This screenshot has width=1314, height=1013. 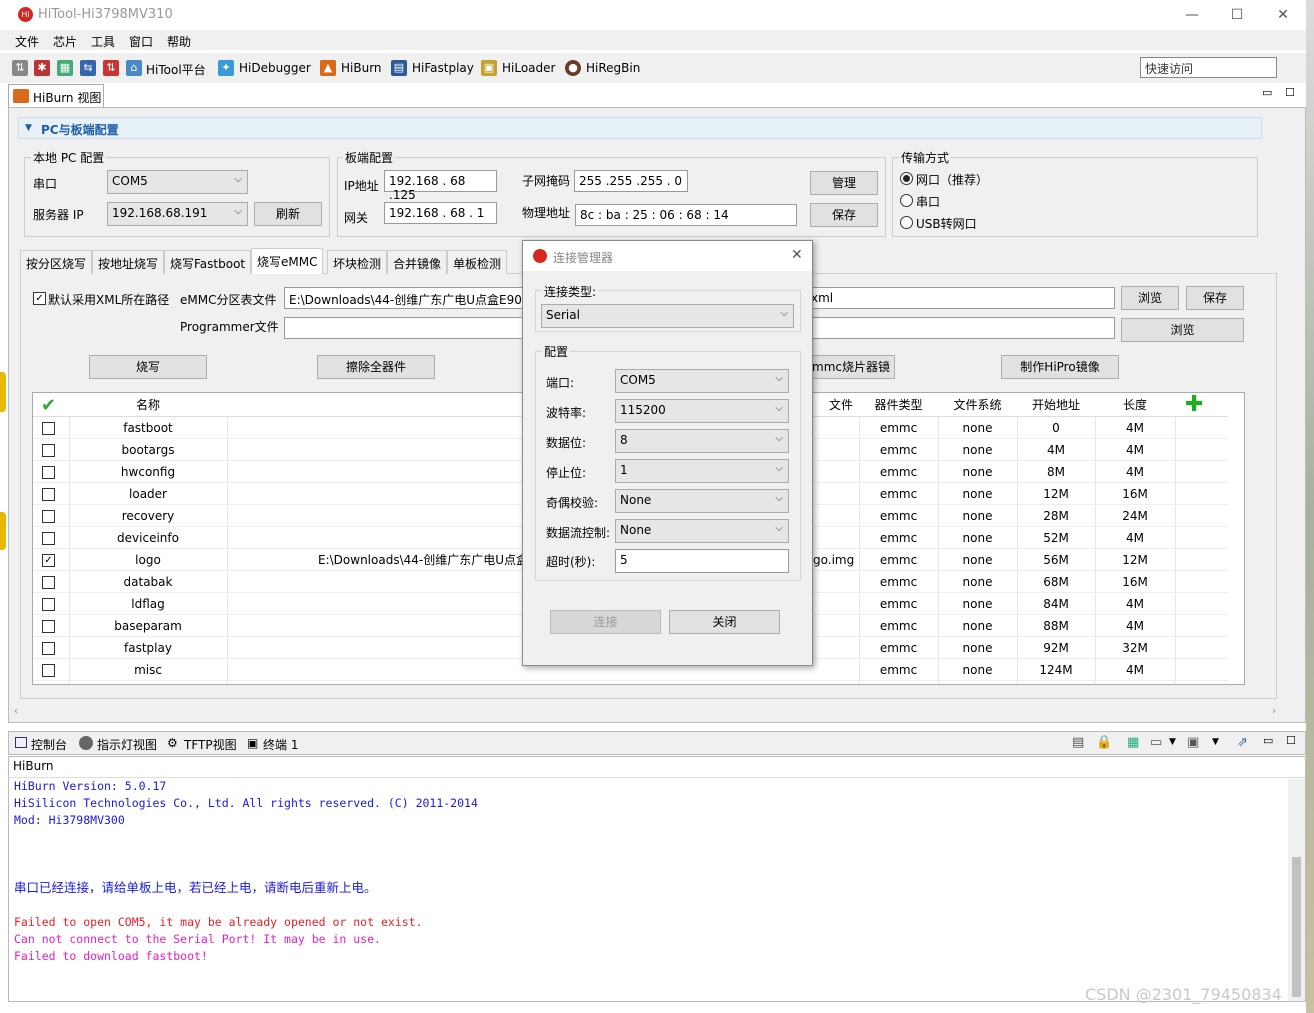 What do you see at coordinates (376, 367) in the screenshot?
I see `erase-all-button: 擦除全器件` at bounding box center [376, 367].